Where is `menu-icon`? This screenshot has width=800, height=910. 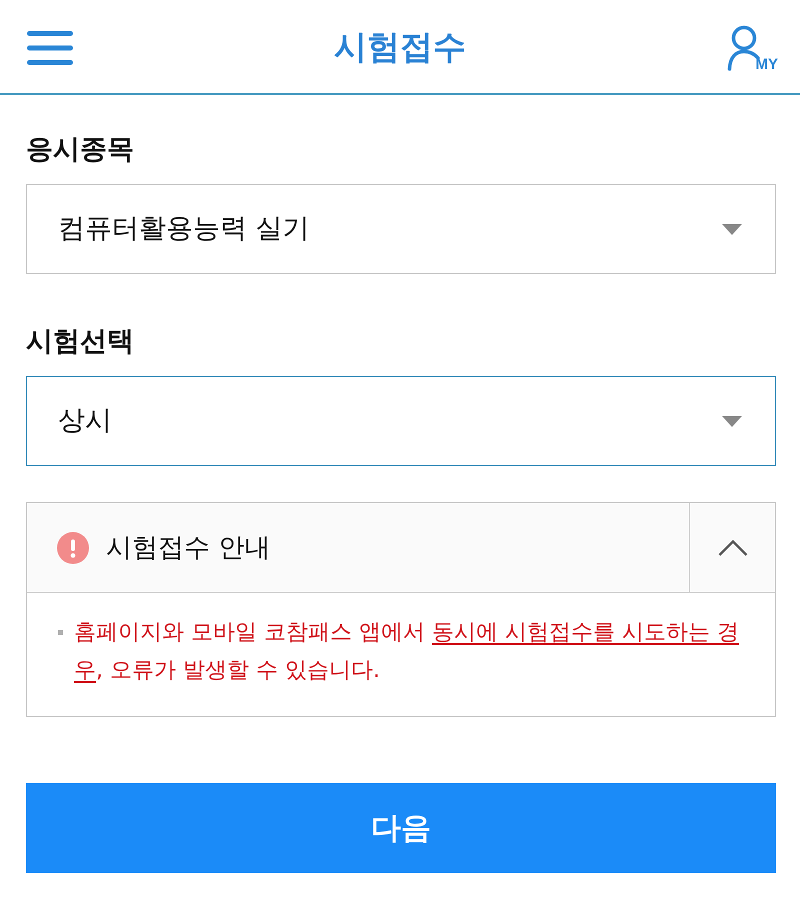
menu-icon is located at coordinates (50, 47).